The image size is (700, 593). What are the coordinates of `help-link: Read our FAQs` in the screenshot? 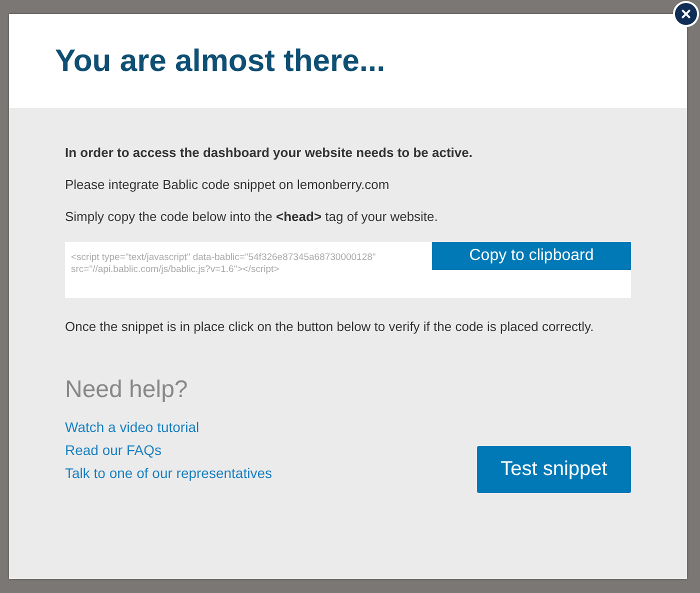 It's located at (168, 450).